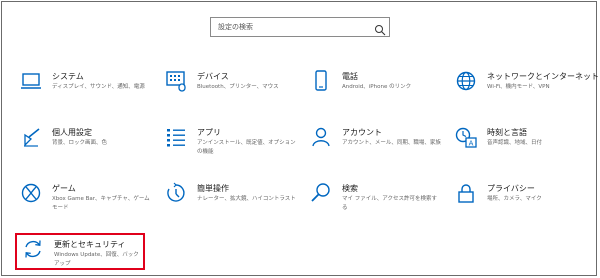 The image size is (600, 278). I want to click on settings-tile-personalization: 個人用設定 背景、ロック画面、色, so click(90, 146).